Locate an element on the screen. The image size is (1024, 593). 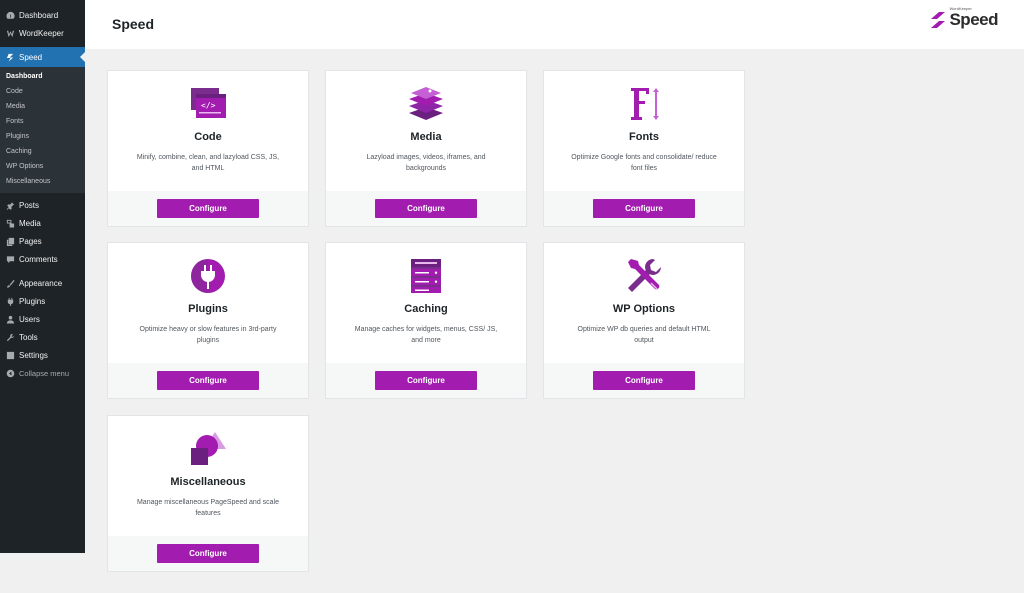
sidebar-item-settings: Settings is located at coordinates (42, 355).